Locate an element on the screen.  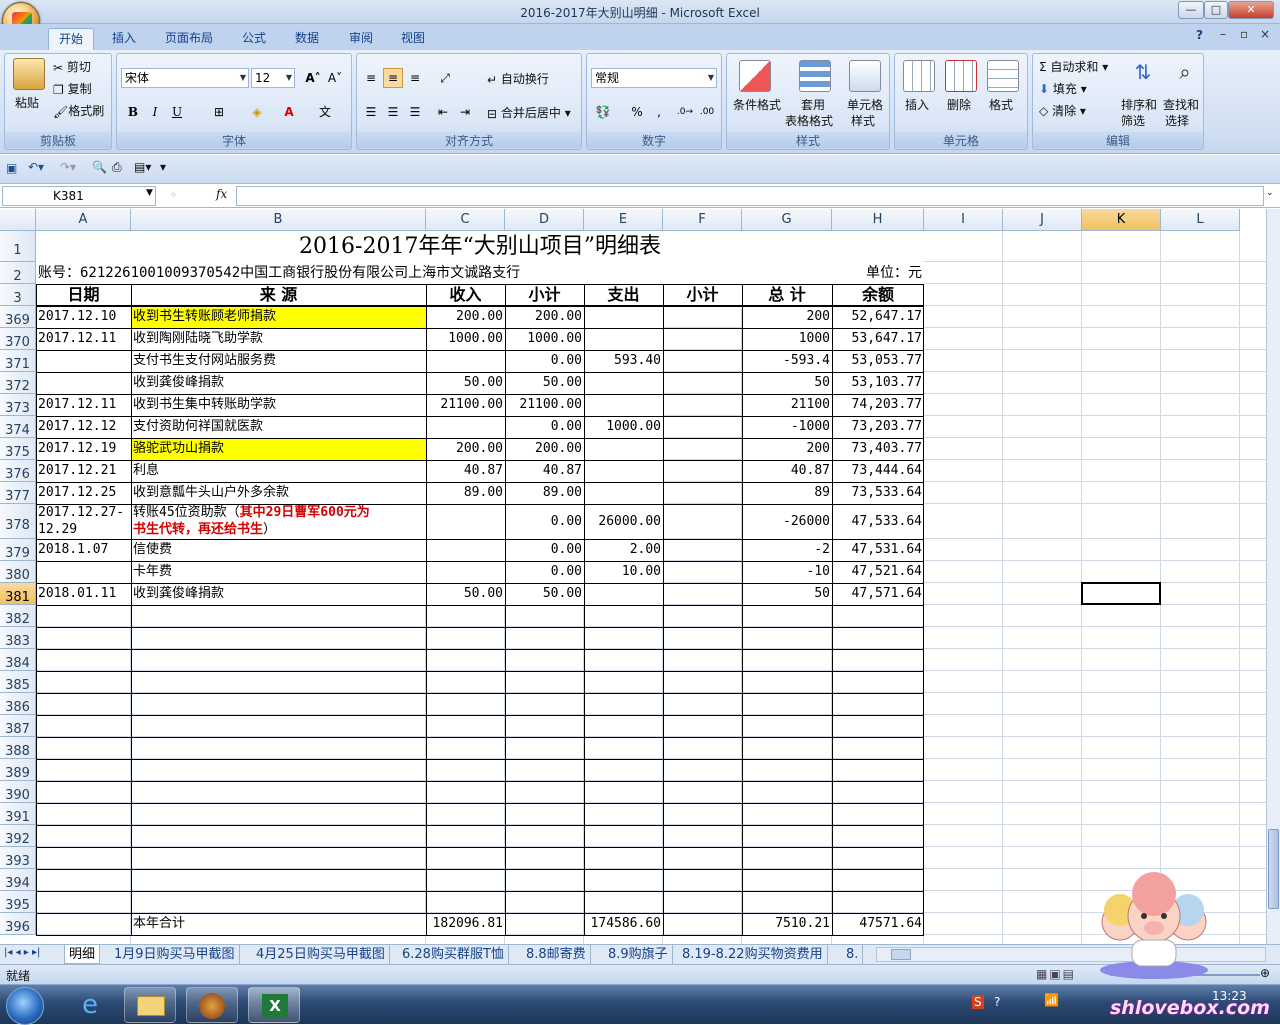
tab-insert: 插入 is located at coordinates (124, 39).